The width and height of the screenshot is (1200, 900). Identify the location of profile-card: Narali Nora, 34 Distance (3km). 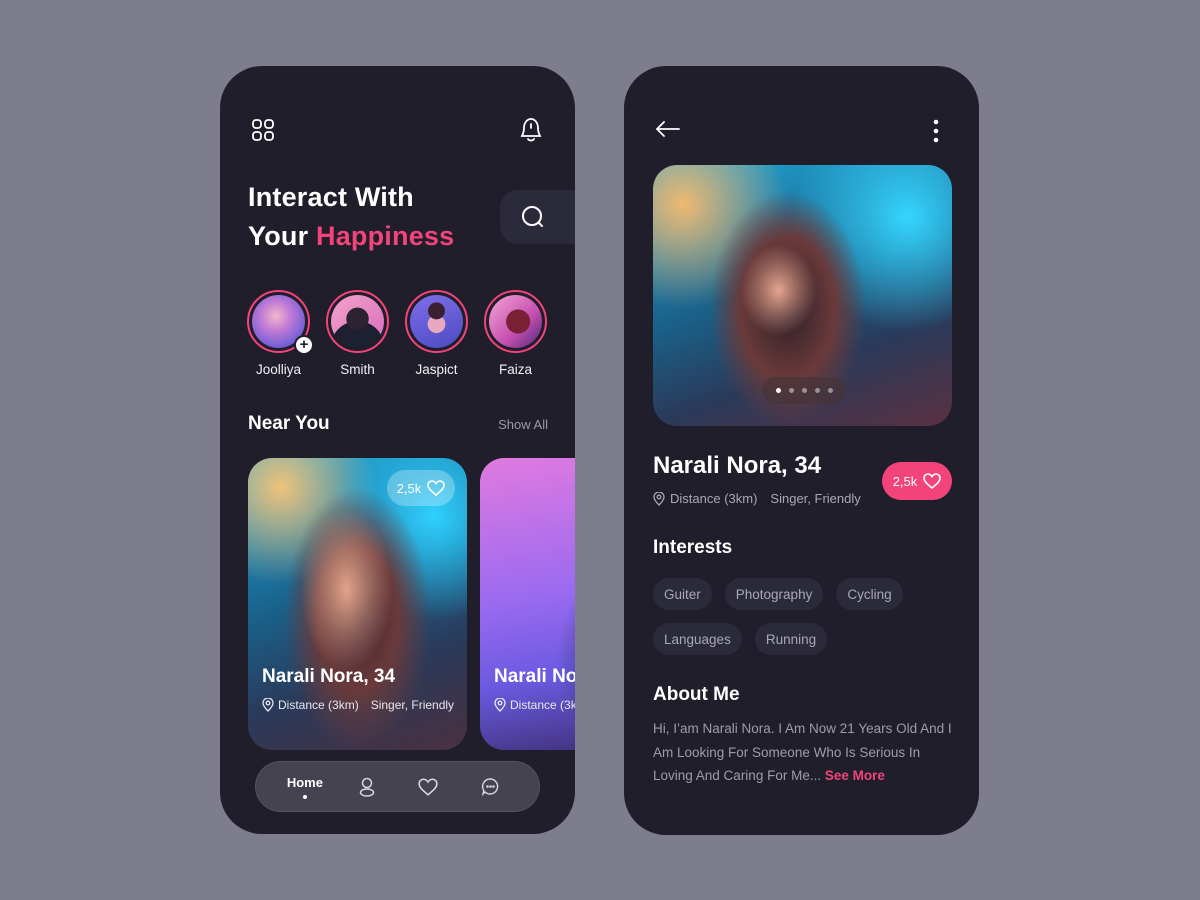
(527, 604).